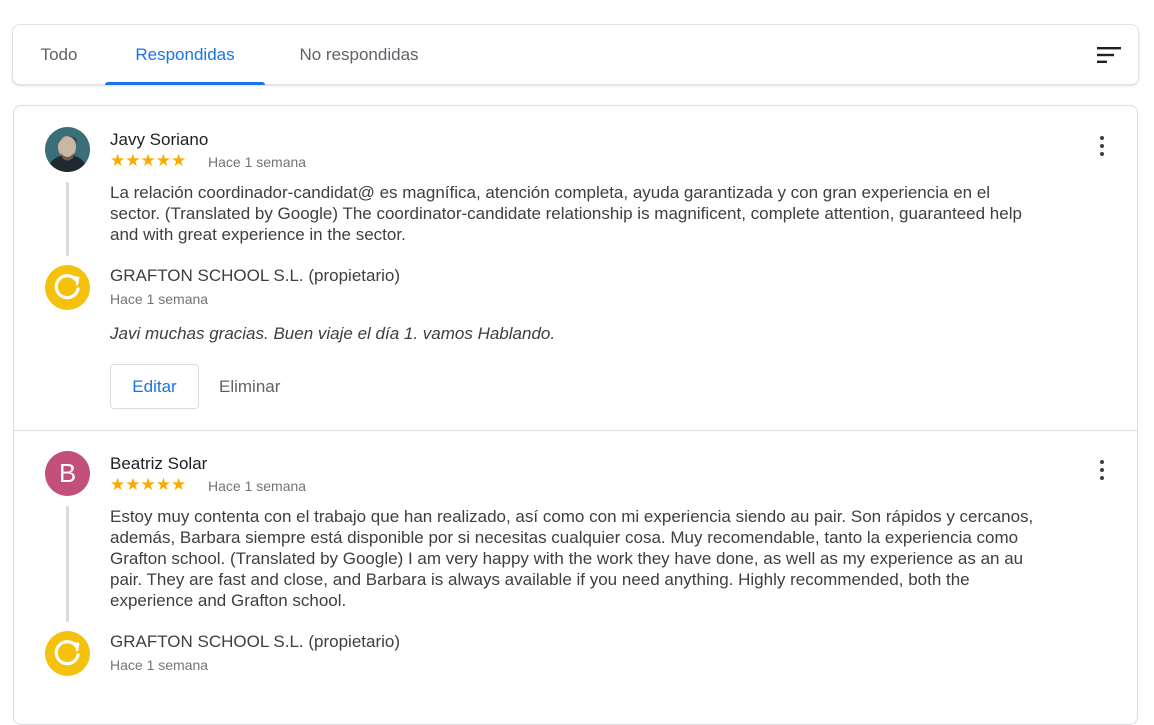 The height and width of the screenshot is (725, 1154). Describe the element at coordinates (575, 430) in the screenshot. I see `review-divider` at that location.